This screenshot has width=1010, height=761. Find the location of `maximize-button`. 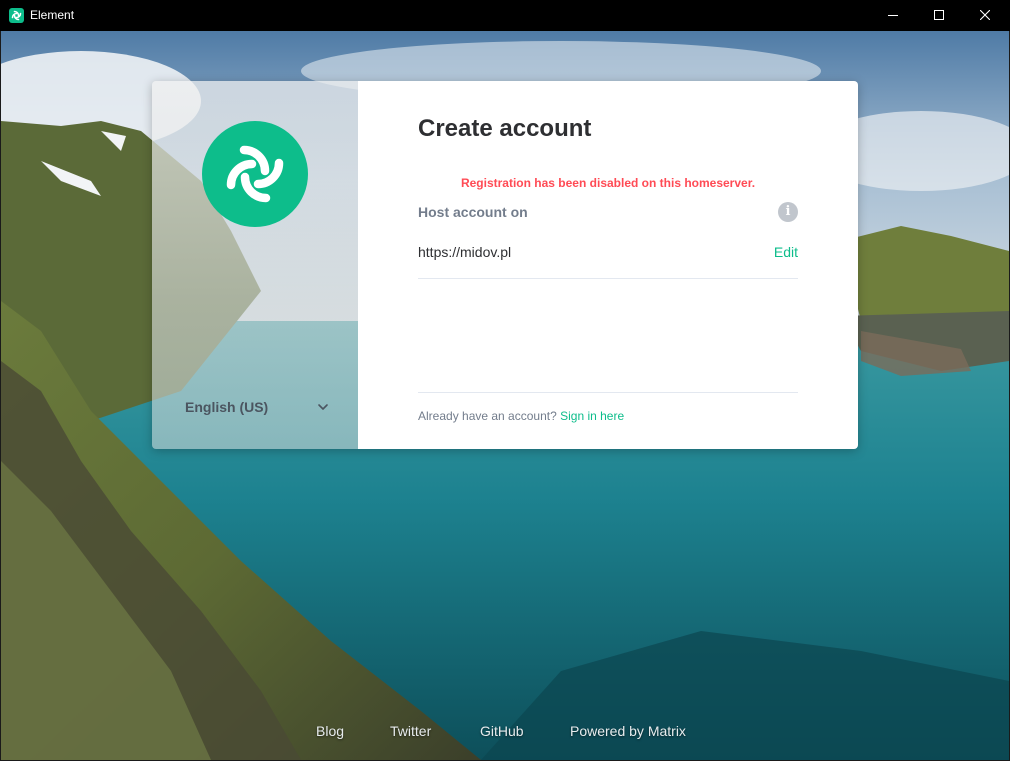

maximize-button is located at coordinates (939, 15).